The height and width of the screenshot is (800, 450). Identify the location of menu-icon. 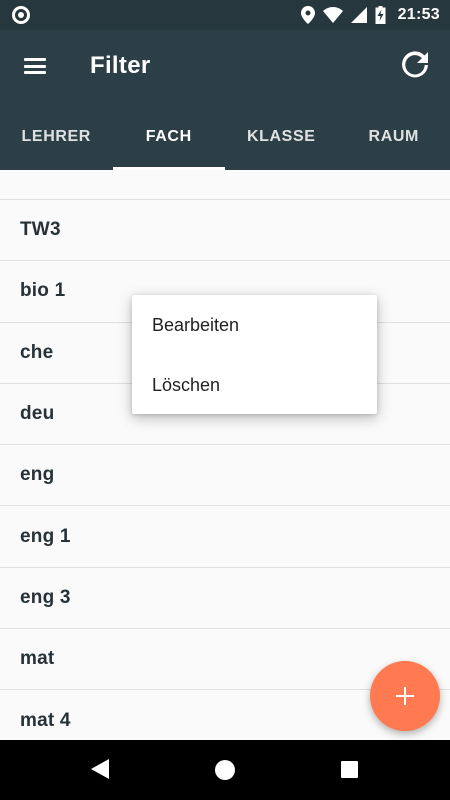
(35, 66).